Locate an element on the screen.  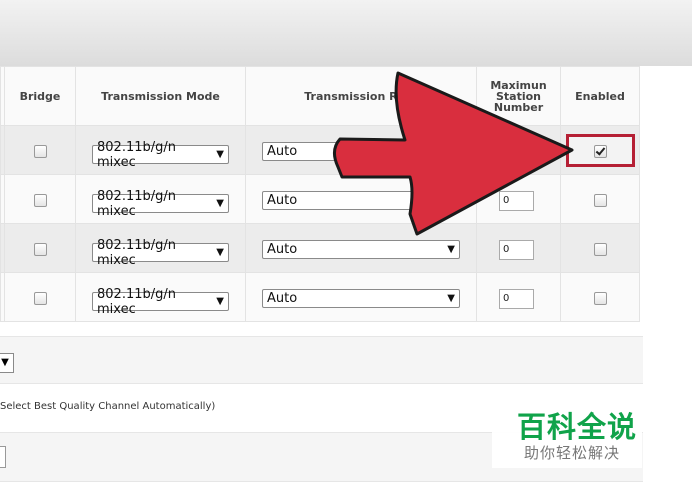
header-max-station-line: Station is located at coordinates (518, 96).